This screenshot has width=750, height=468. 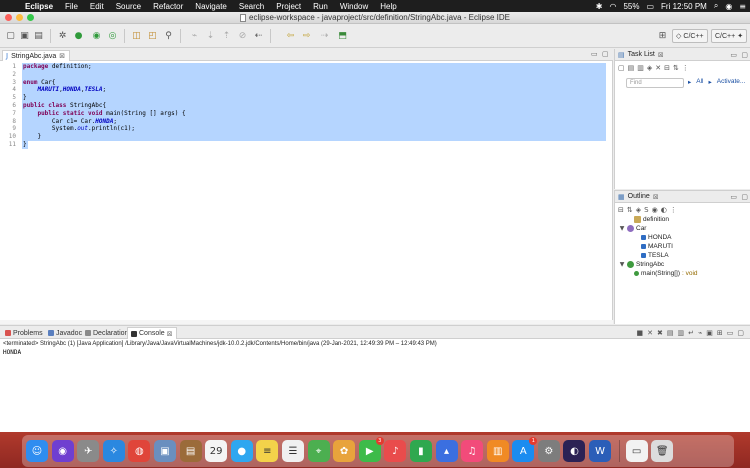 I want to click on scheduled-icon: ▥, so click(x=640, y=68).